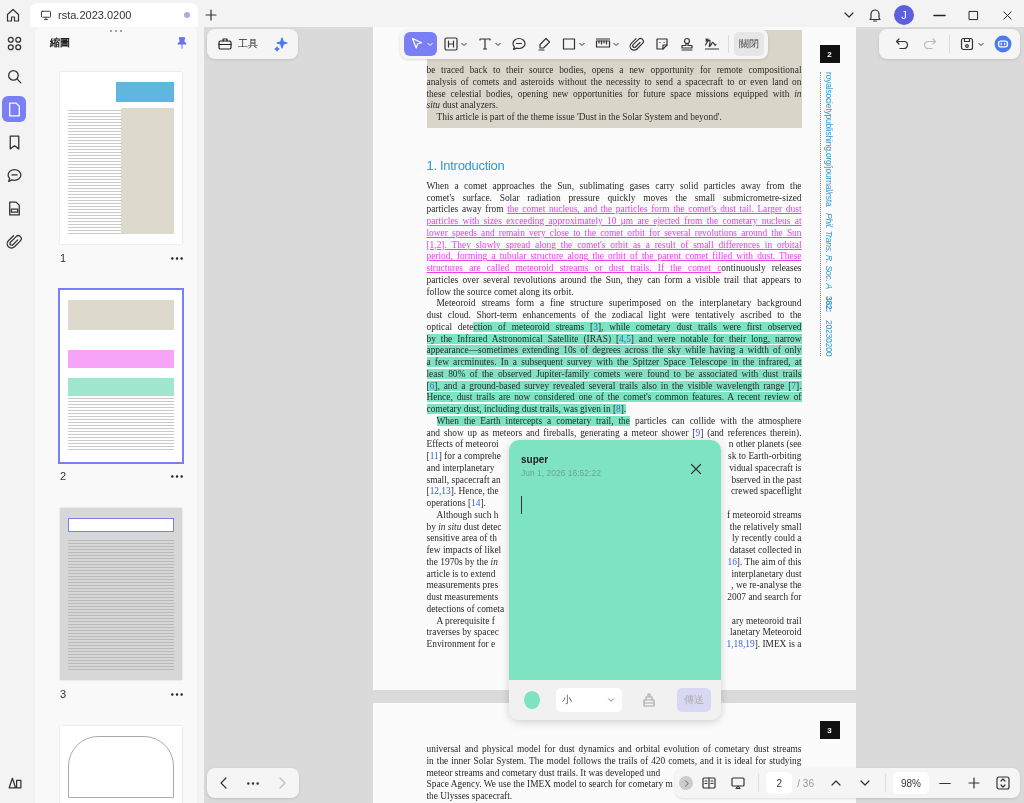 Image resolution: width=1024 pixels, height=803 pixels. I want to click on text-line: This article is part of the theme issue 'Dust in the Solar System and beyond'., so click(578, 118).